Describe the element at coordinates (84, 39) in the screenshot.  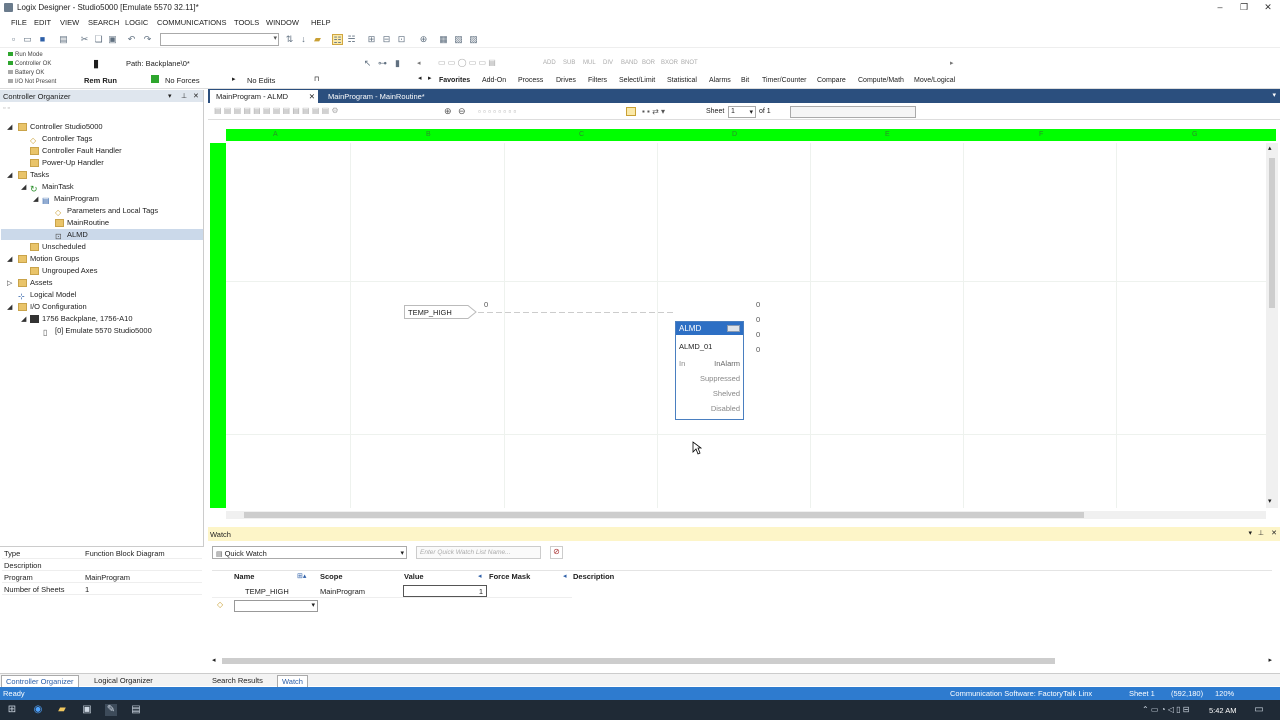
I see `cut-icon: ✂` at that location.